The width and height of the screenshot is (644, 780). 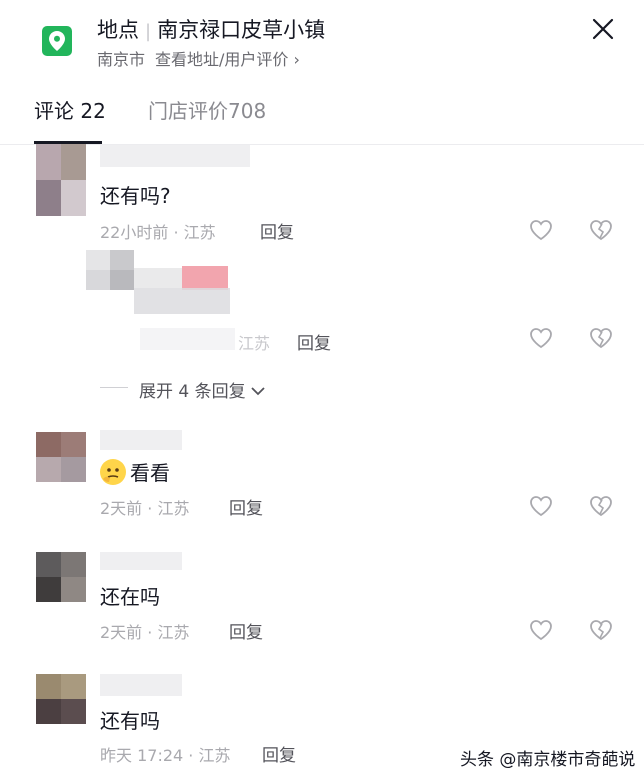 I want to click on view-address-link: 查看地址/用户评价 ›, so click(x=227, y=59).